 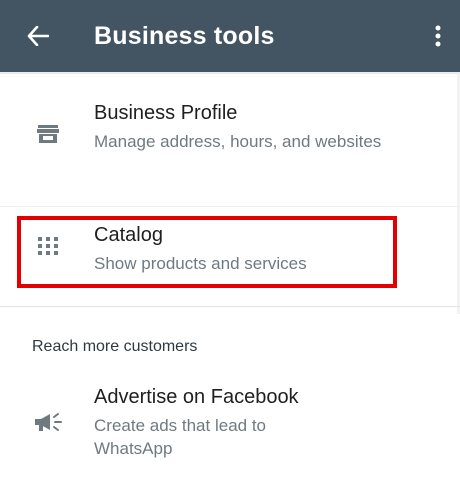 What do you see at coordinates (230, 252) in the screenshot?
I see `catalog-item: Catalog Show products and services` at bounding box center [230, 252].